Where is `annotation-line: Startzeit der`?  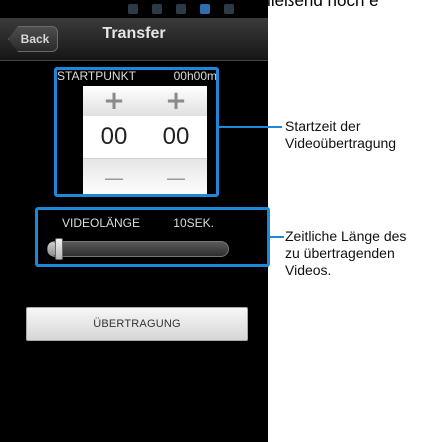
annotation-line: Startzeit der is located at coordinates (323, 126).